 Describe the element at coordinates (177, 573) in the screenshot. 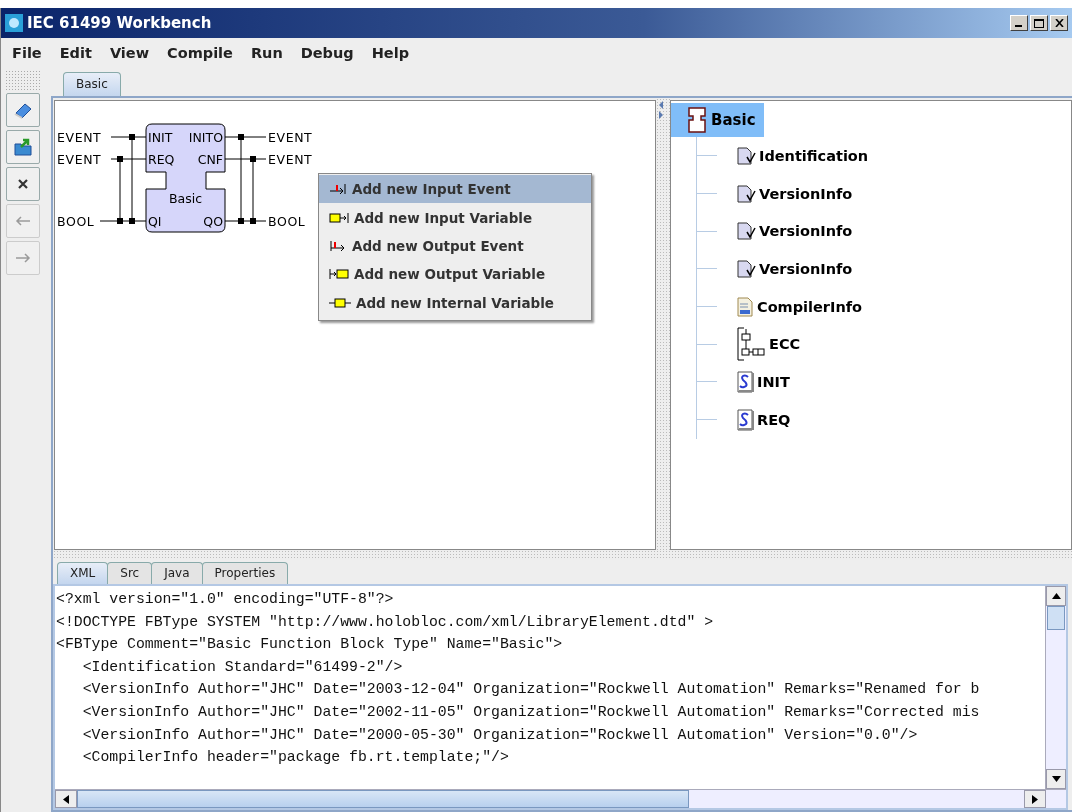

I see `tab: Java` at that location.